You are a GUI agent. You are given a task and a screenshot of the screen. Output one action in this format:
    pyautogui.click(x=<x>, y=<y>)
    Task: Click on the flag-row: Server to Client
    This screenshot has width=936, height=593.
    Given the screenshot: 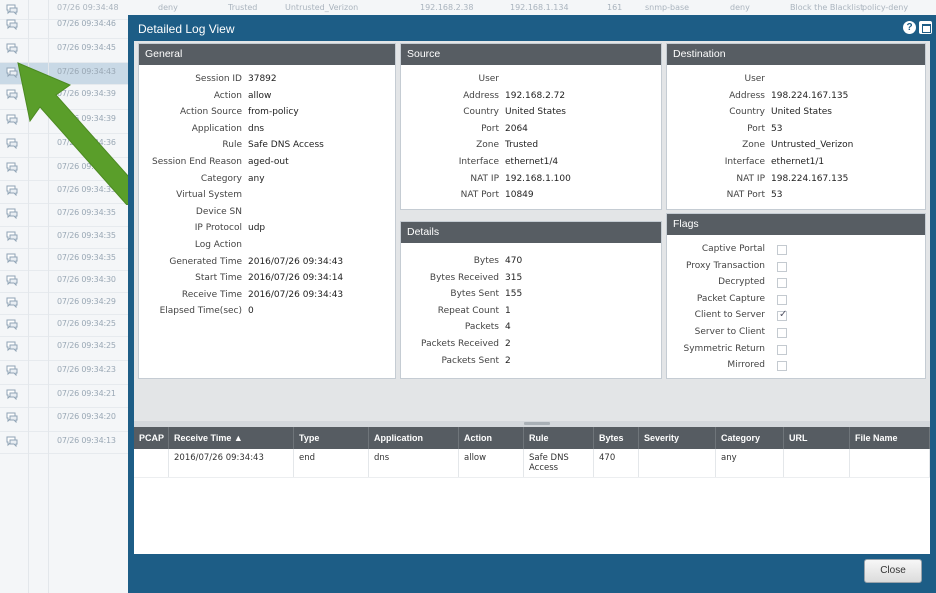 What is the action you would take?
    pyautogui.click(x=796, y=335)
    